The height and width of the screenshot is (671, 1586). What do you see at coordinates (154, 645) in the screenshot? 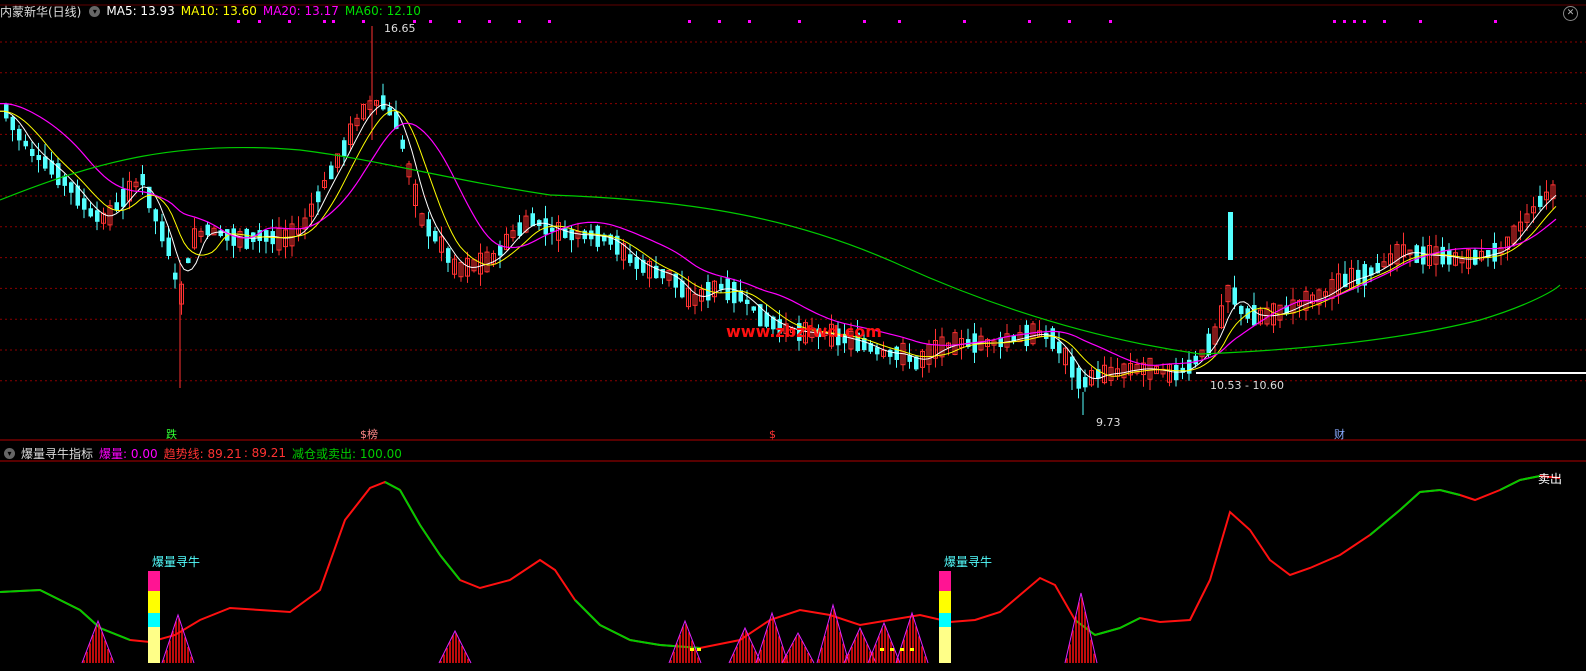
I see `signal-column-base` at bounding box center [154, 645].